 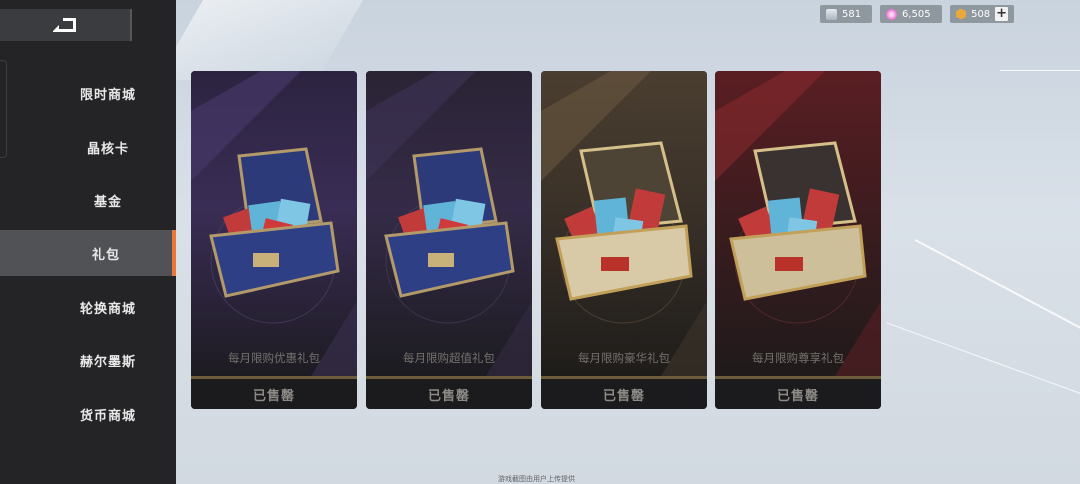 I want to click on sidebar-item-rotation-shop: 轮换商城, so click(x=88, y=307).